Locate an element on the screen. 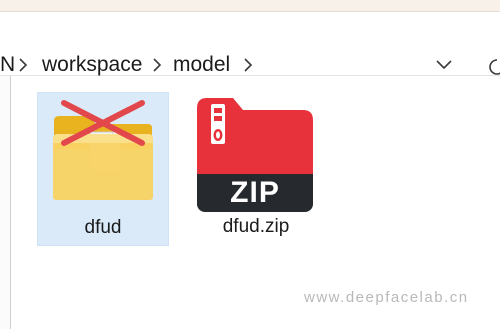 The image size is (500, 329). chevron-down-icon is located at coordinates (444, 65).